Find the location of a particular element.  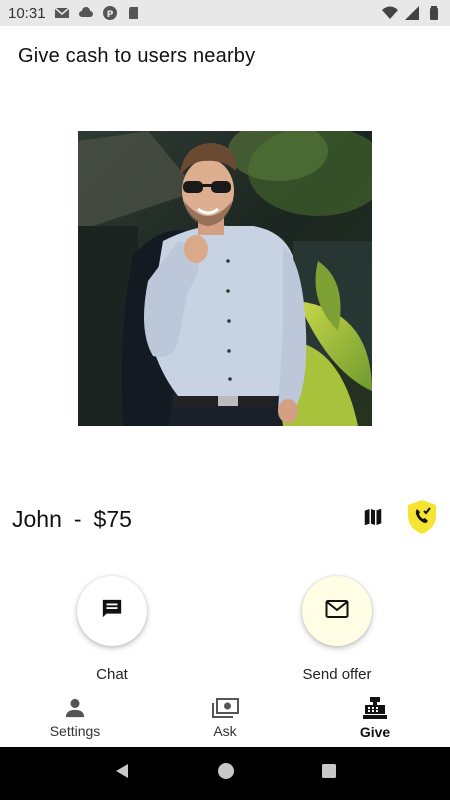

nav-item-settings: Settings is located at coordinates (75, 718).